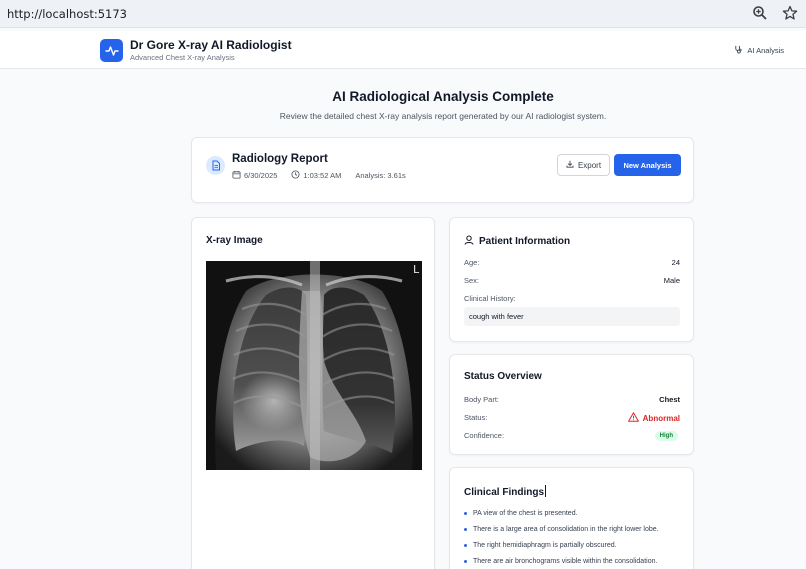 Image resolution: width=806 pixels, height=569 pixels. I want to click on clinical-history-value: cough with fever, so click(572, 316).